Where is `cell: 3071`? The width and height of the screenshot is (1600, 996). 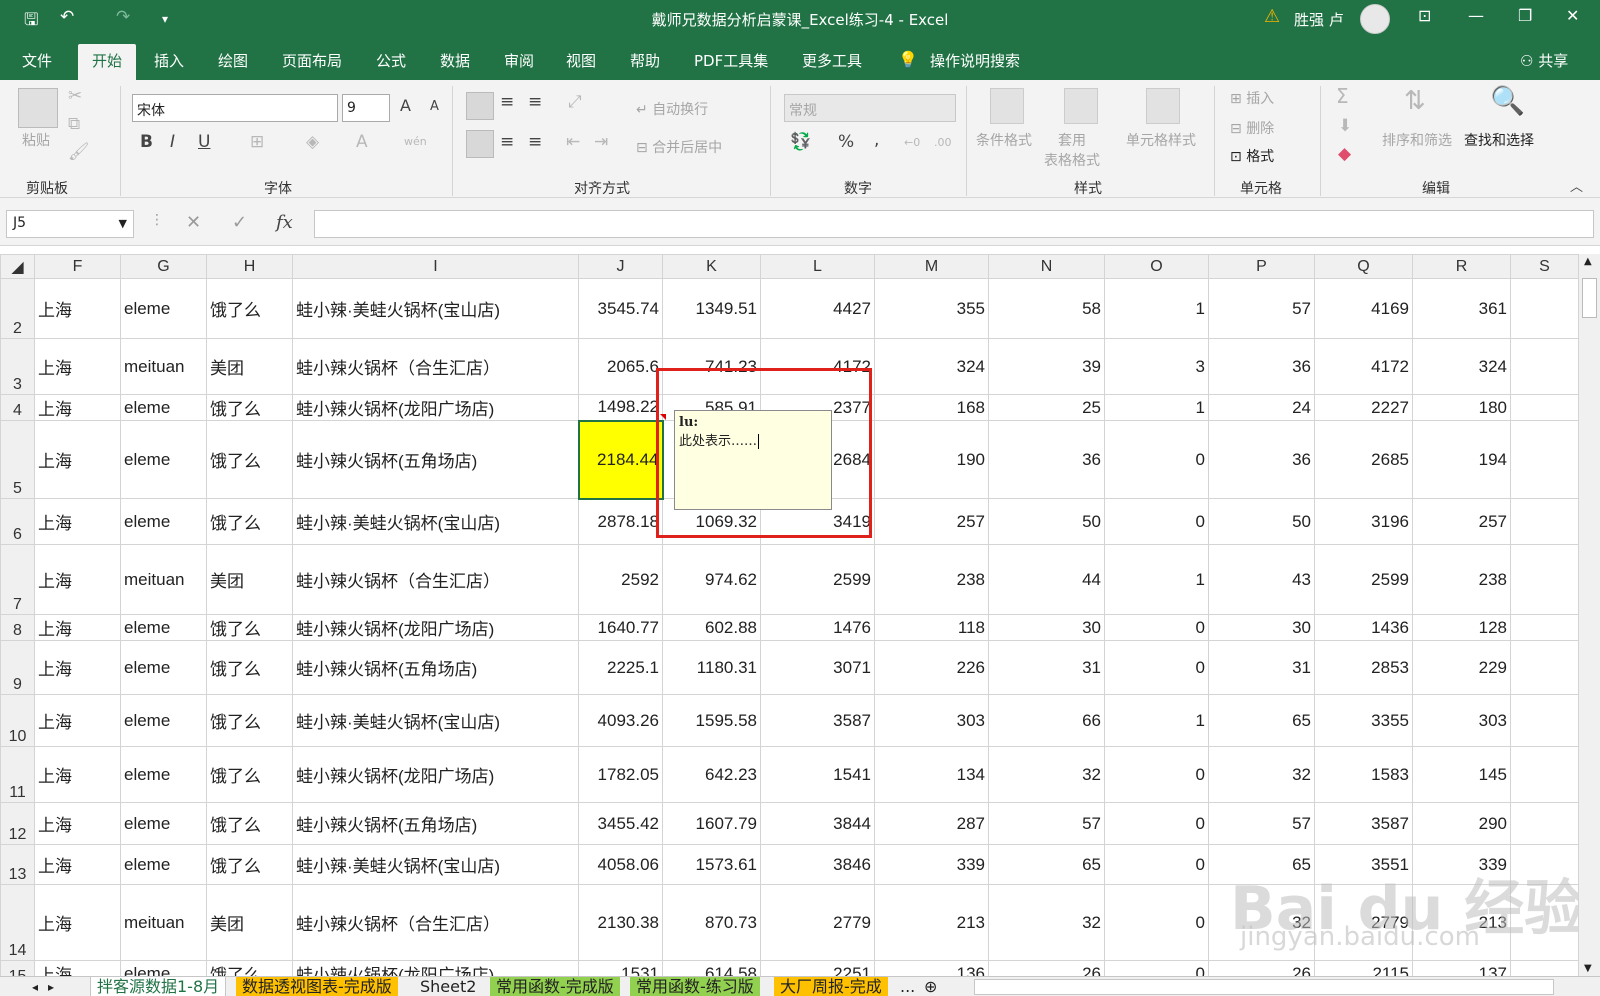 cell: 3071 is located at coordinates (817, 667).